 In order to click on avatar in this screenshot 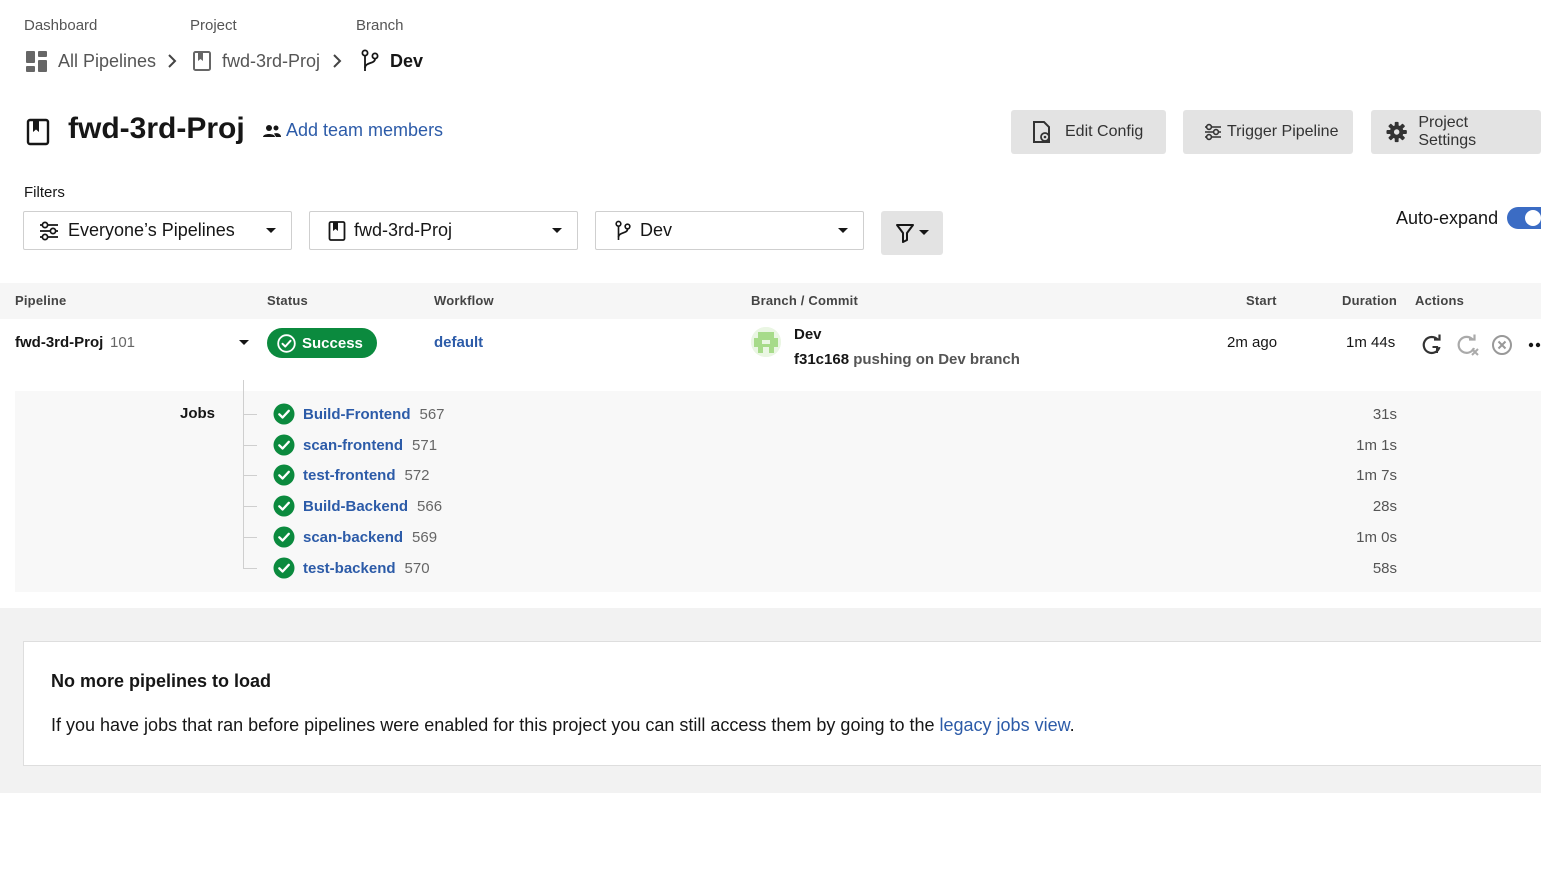, I will do `click(766, 342)`.